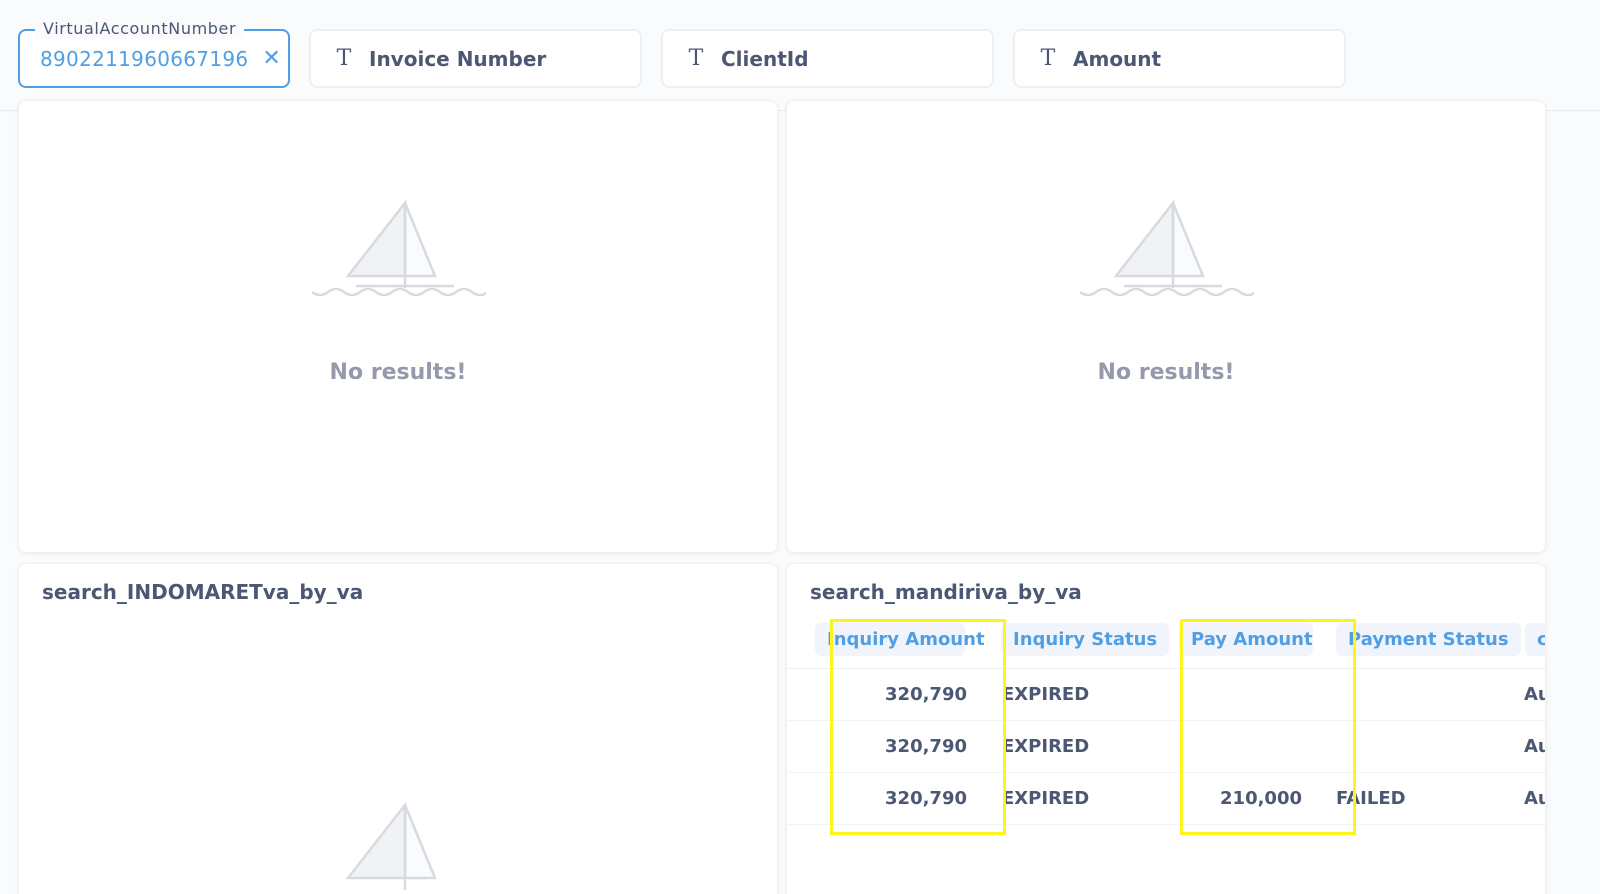 This screenshot has width=1600, height=894. What do you see at coordinates (1246, 639) in the screenshot?
I see `column-header-pay-amount: Pay Amount` at bounding box center [1246, 639].